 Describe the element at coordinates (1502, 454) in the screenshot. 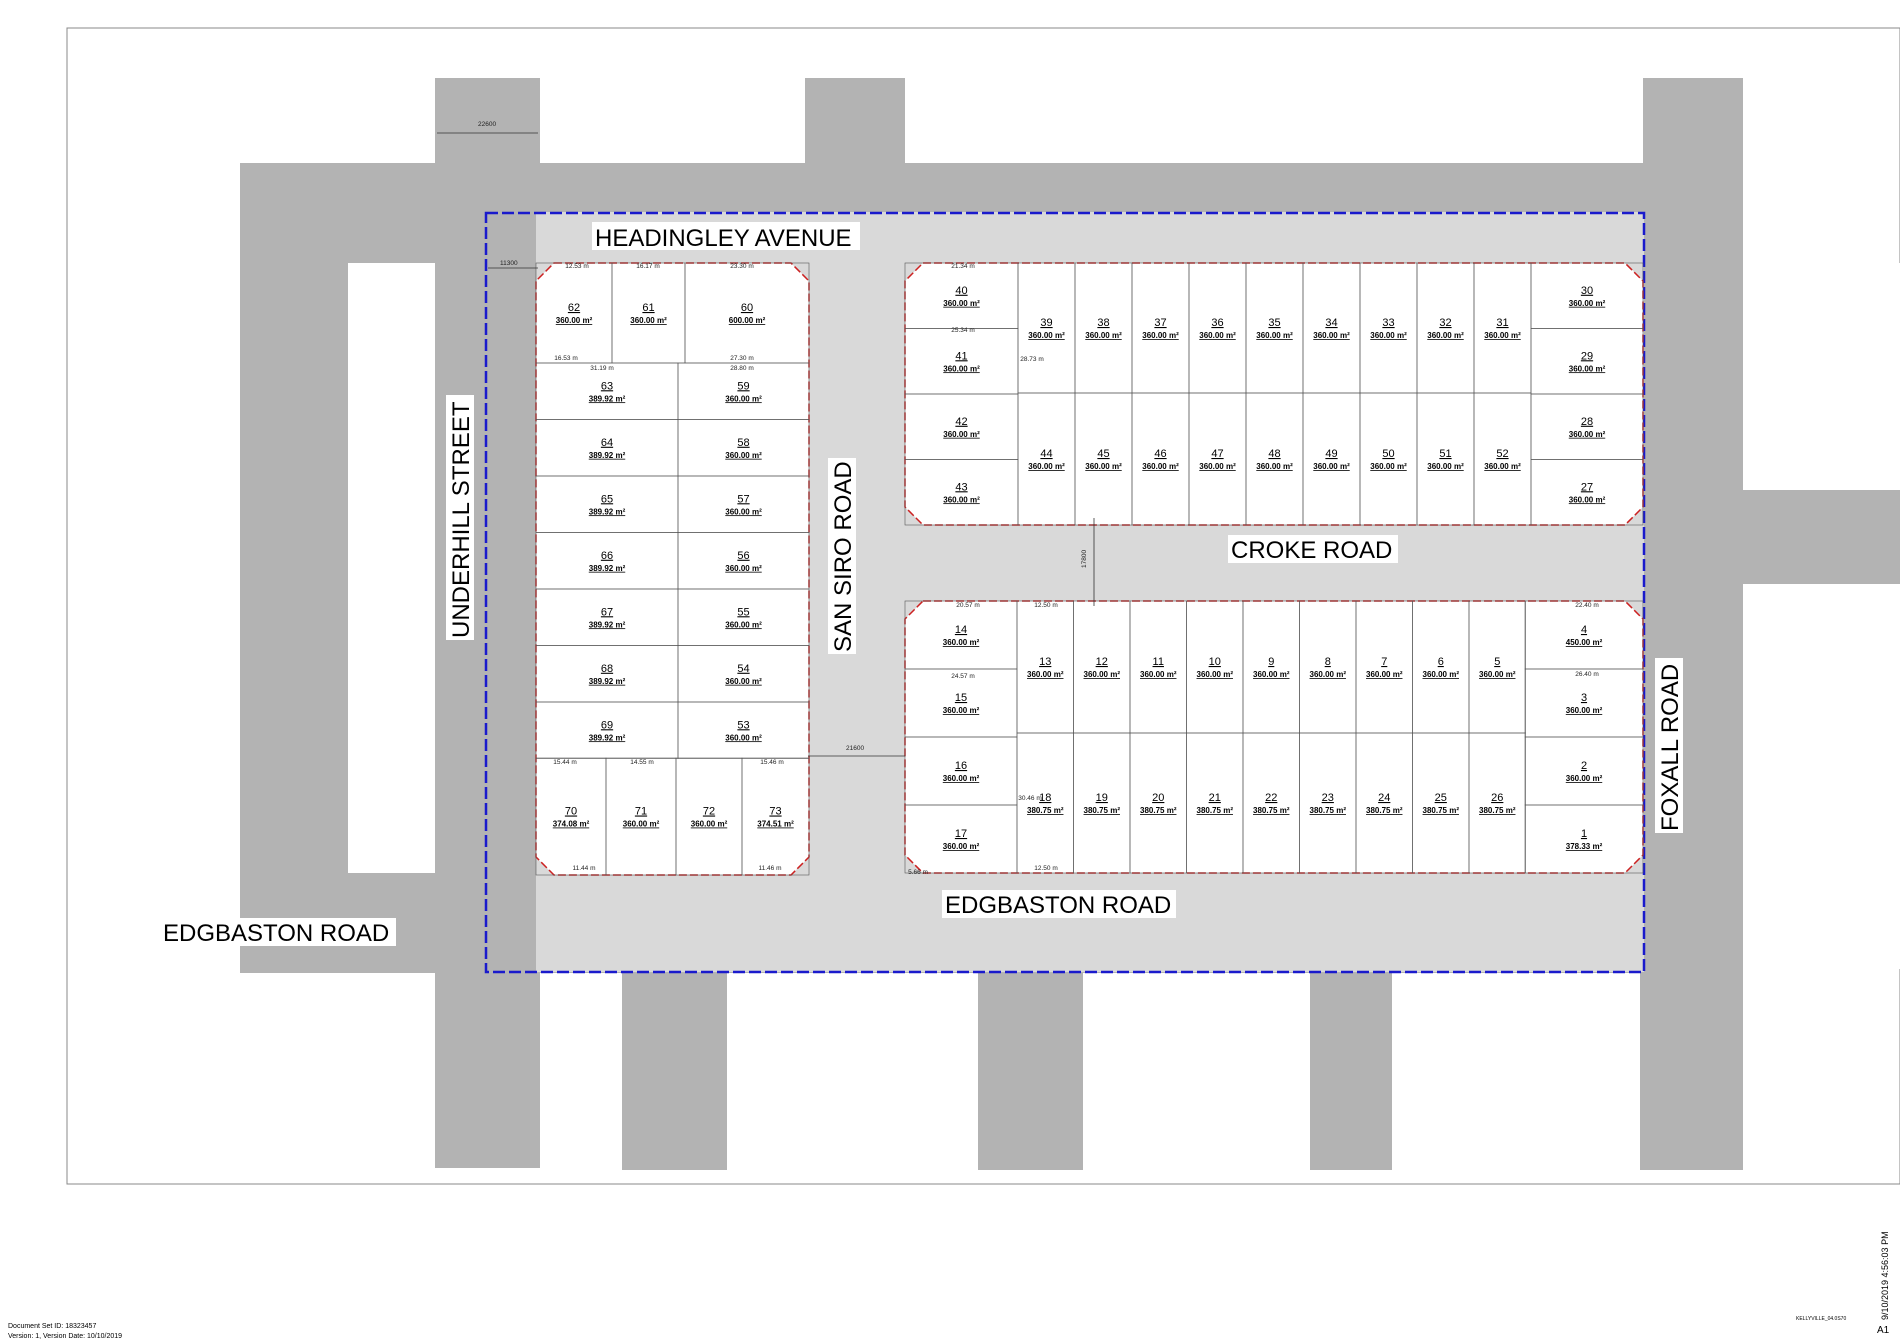

I see `lot-number: 52` at that location.